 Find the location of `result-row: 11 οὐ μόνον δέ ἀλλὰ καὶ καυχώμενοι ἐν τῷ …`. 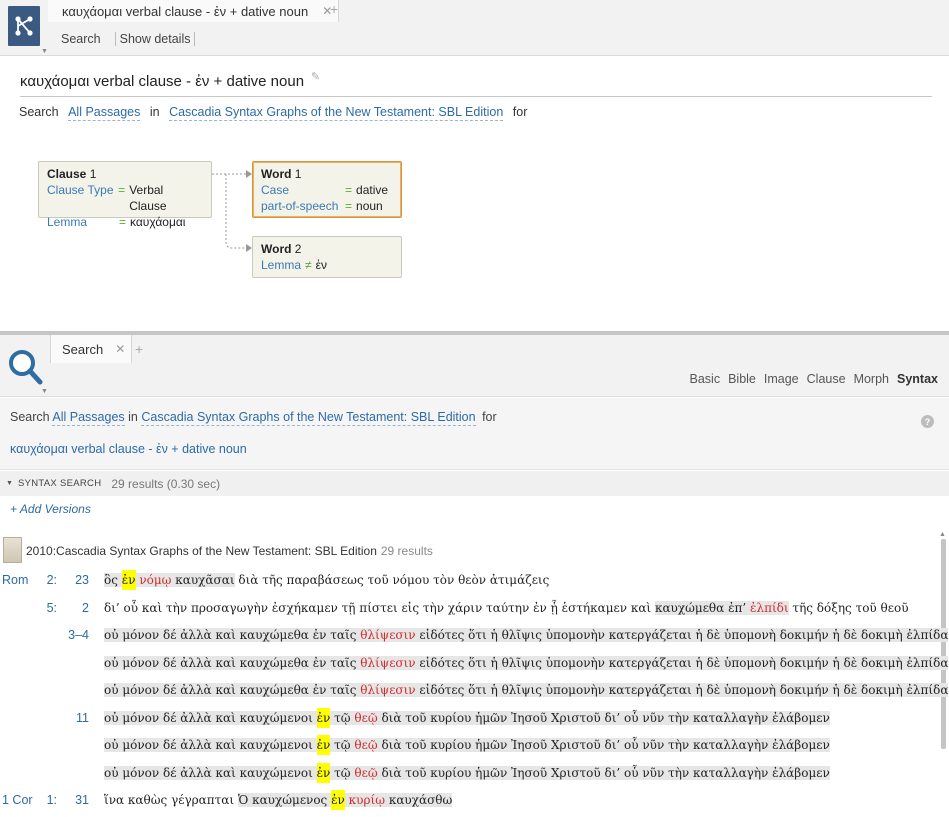

result-row: 11 οὐ μόνον δέ ἀλλὰ καὶ καυχώμενοι ἐν τῷ … is located at coordinates (470, 718).